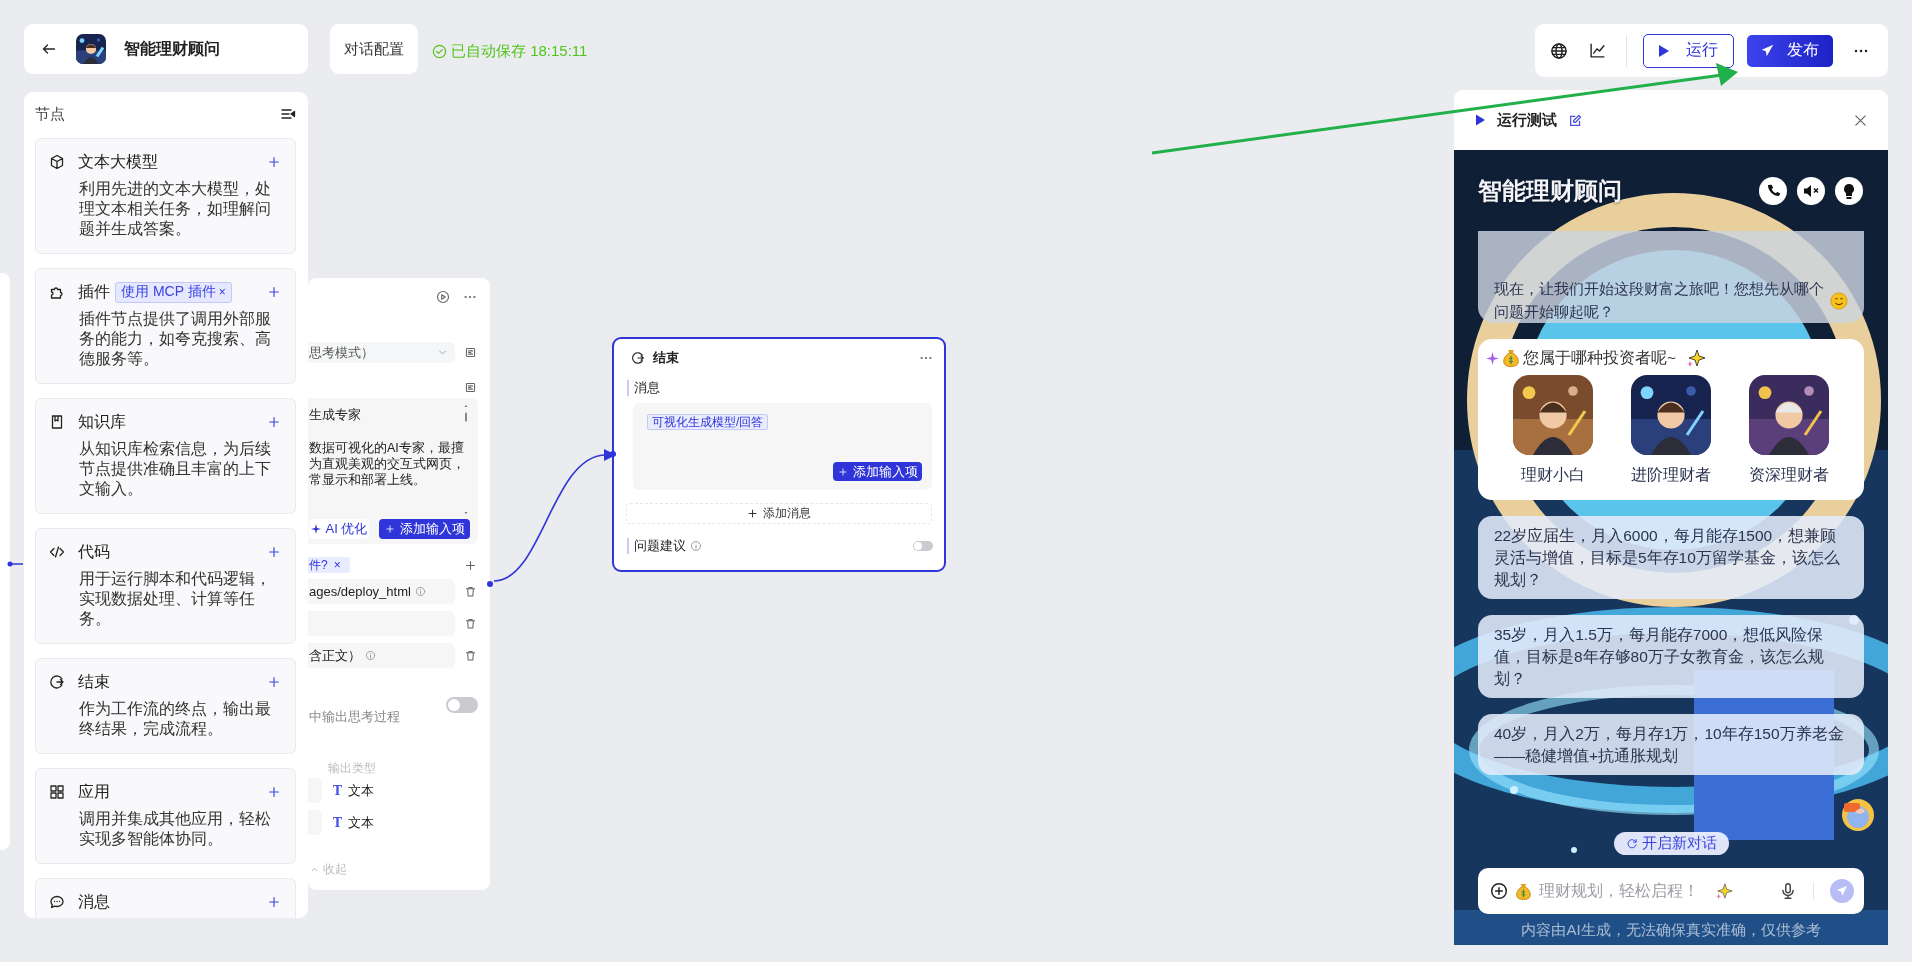  I want to click on node-description: 从知识库检索信息，为后续节点提供准确且丰富的上下文输入。, so click(175, 469).